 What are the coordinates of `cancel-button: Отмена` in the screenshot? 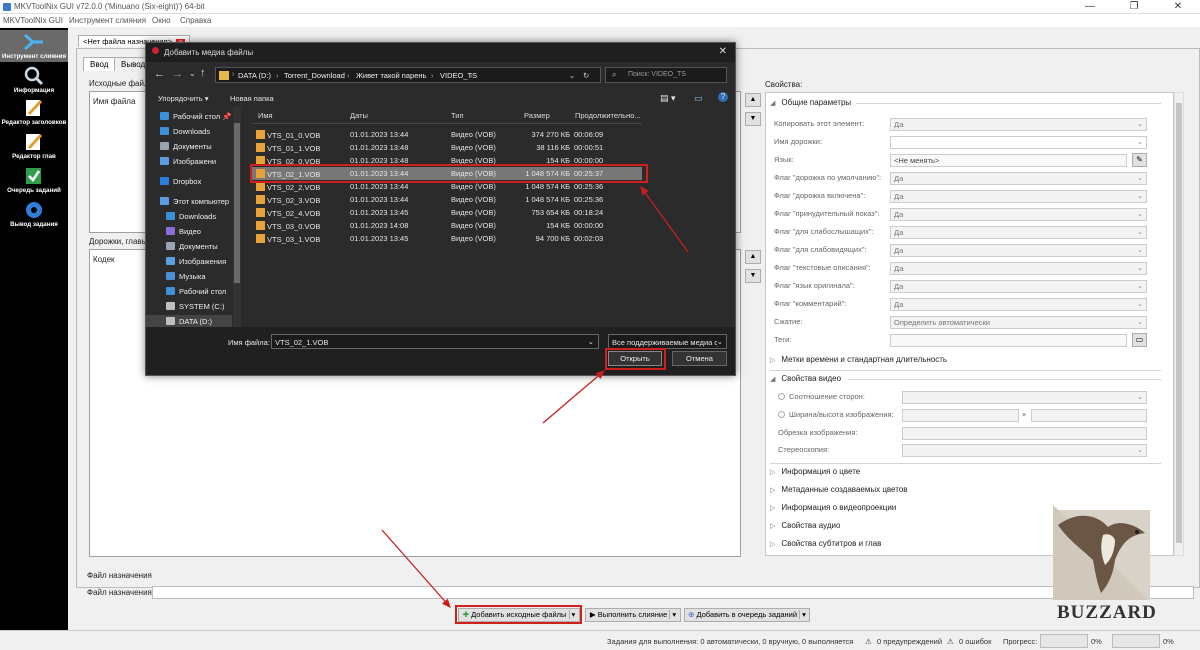 It's located at (699, 358).